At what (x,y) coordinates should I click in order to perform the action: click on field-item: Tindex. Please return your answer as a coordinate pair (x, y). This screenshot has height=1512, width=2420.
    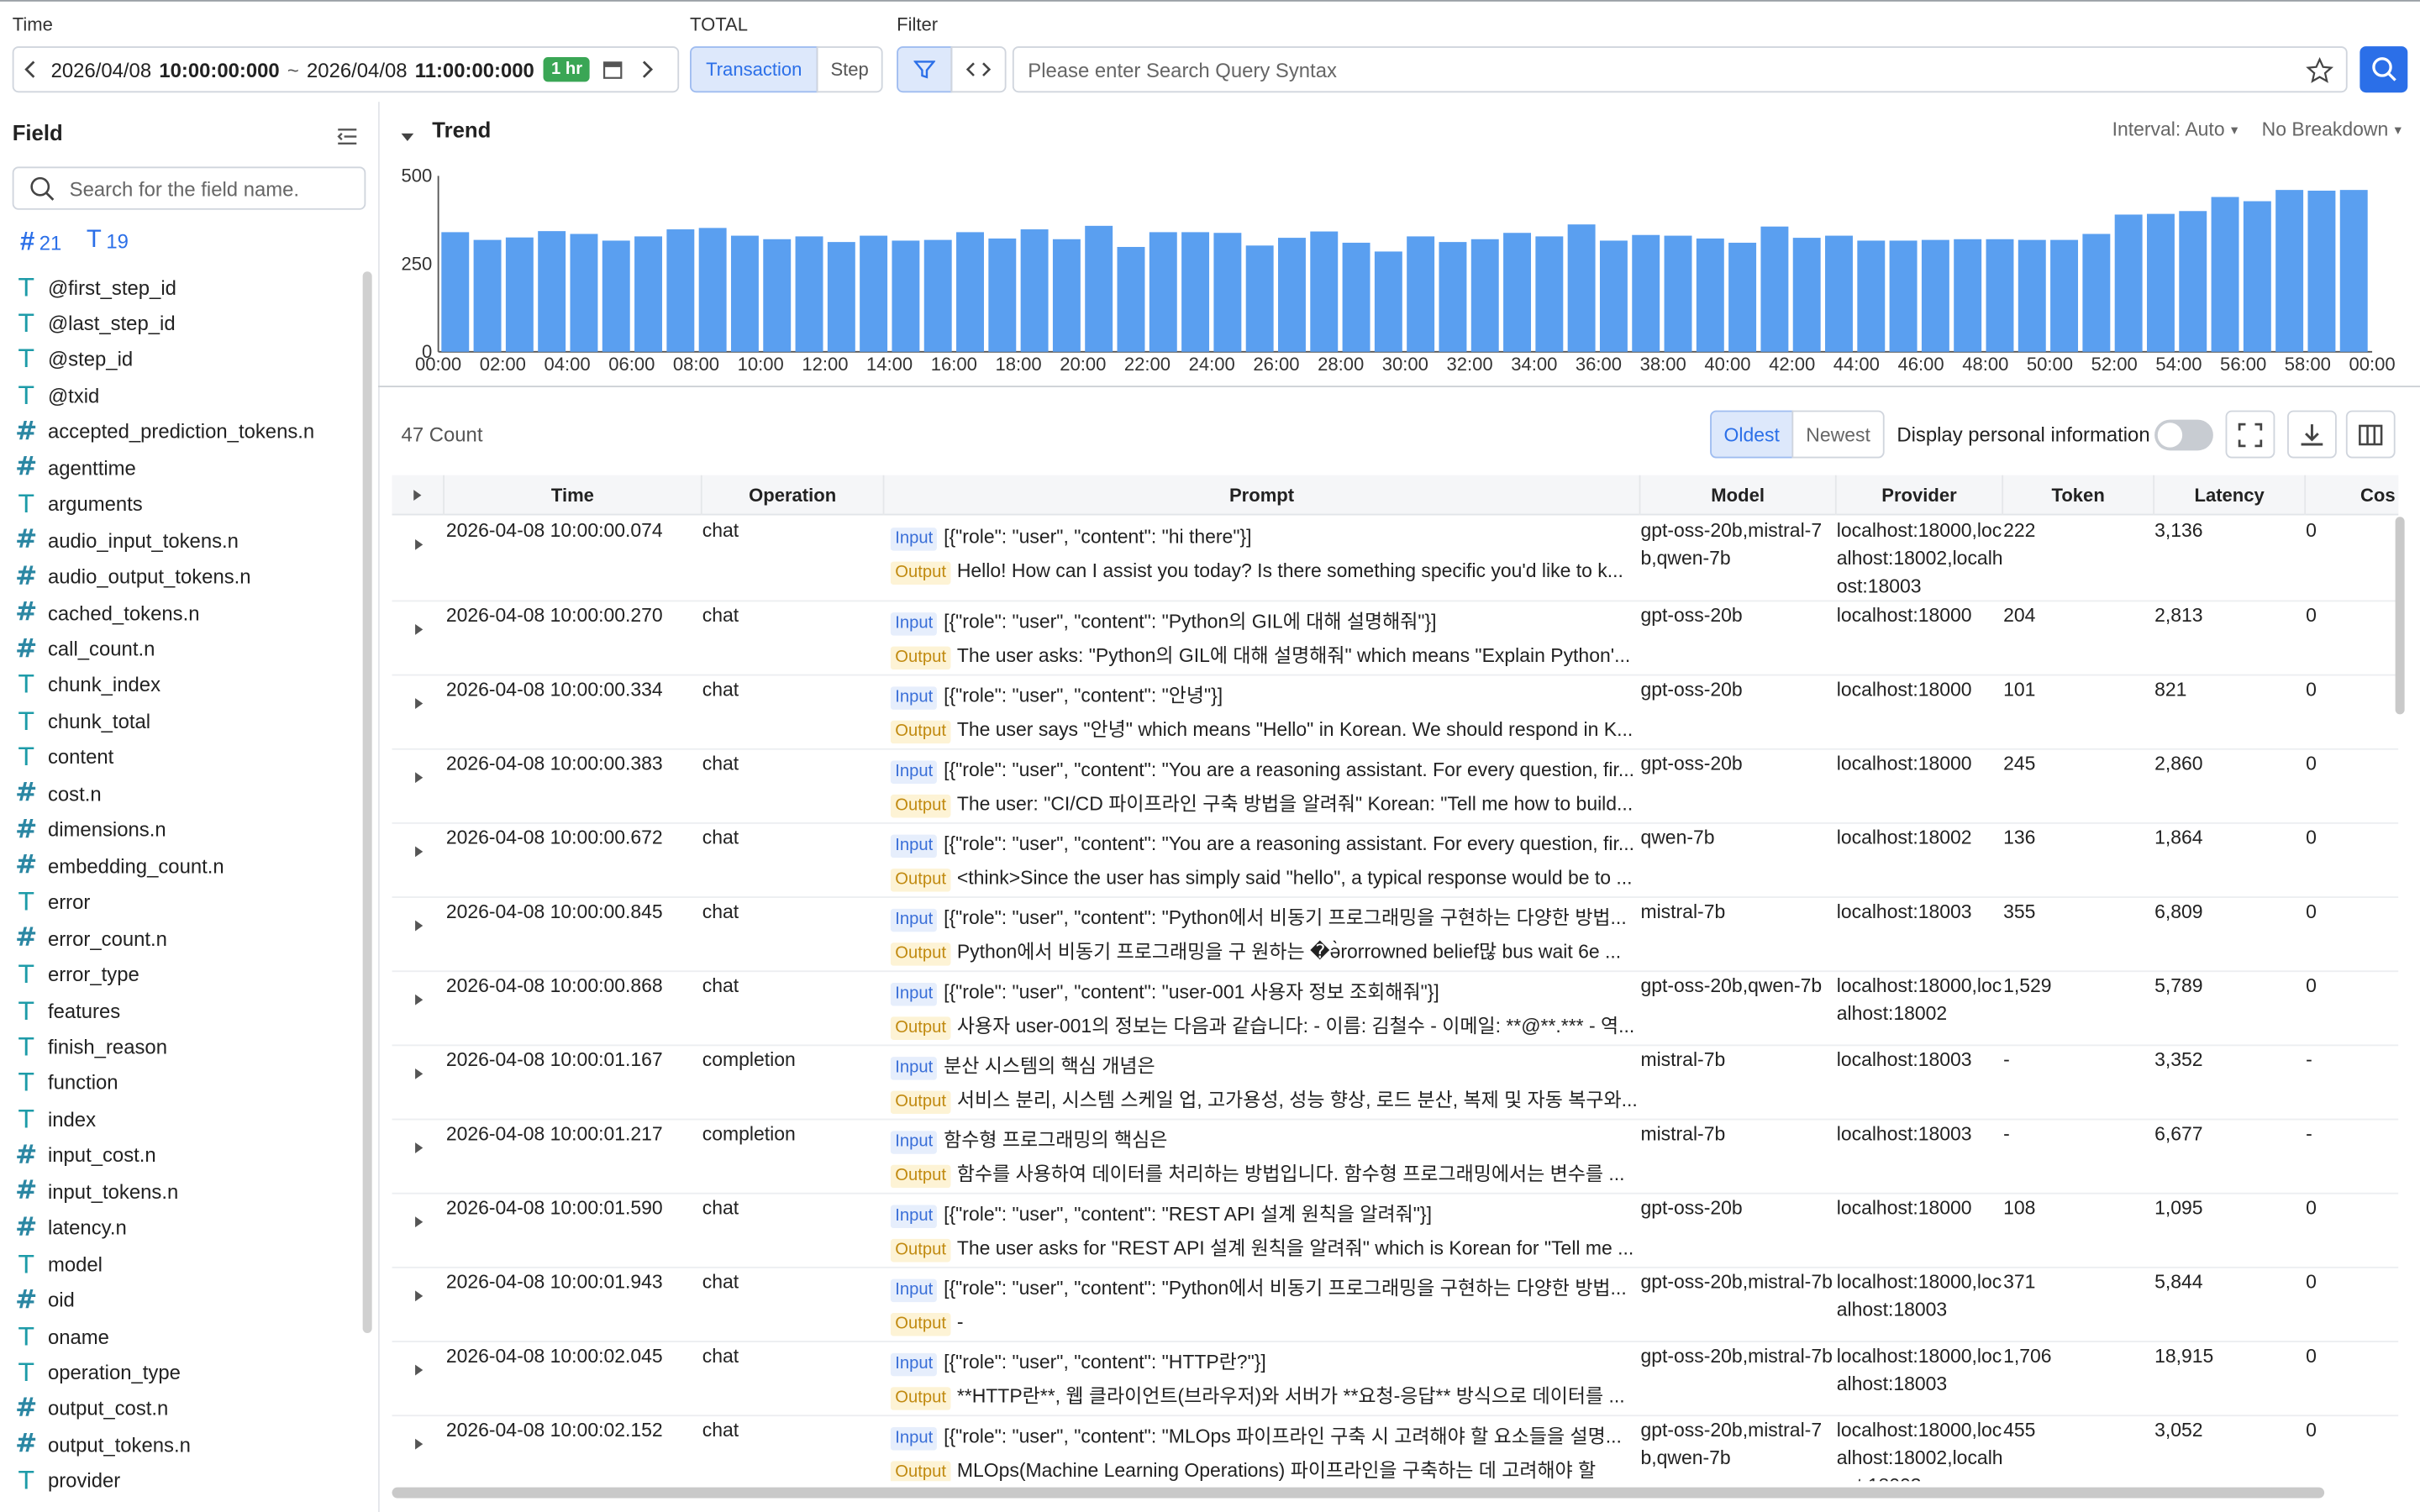
    Looking at the image, I should click on (54, 1119).